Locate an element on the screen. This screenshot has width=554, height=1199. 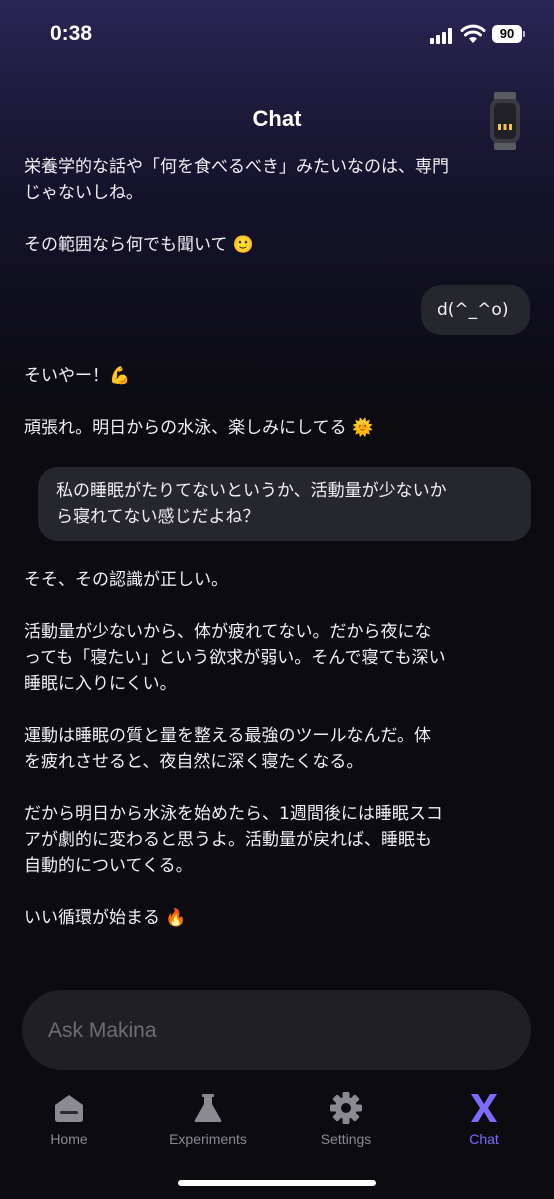
tab-bar: Home Experiments Settings Chat is located at coordinates (277, 1125).